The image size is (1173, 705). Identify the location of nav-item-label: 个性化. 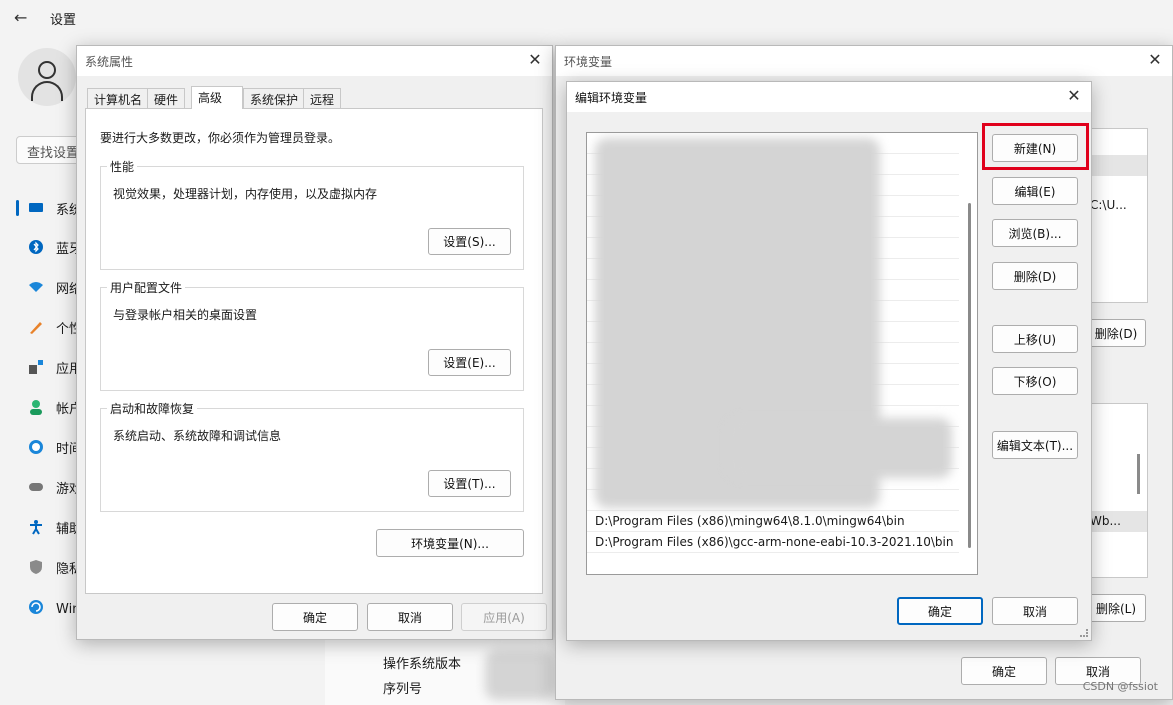
(67, 329).